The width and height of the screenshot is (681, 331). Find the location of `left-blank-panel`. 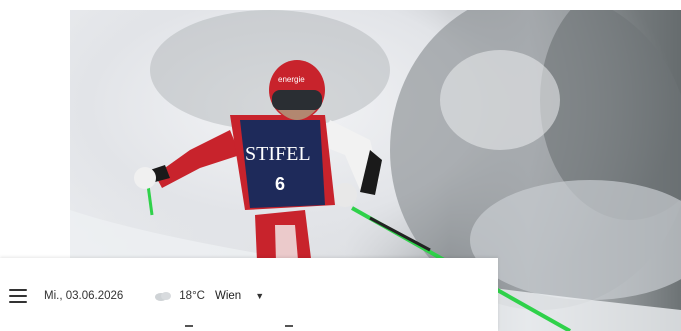

left-blank-panel is located at coordinates (35, 129).